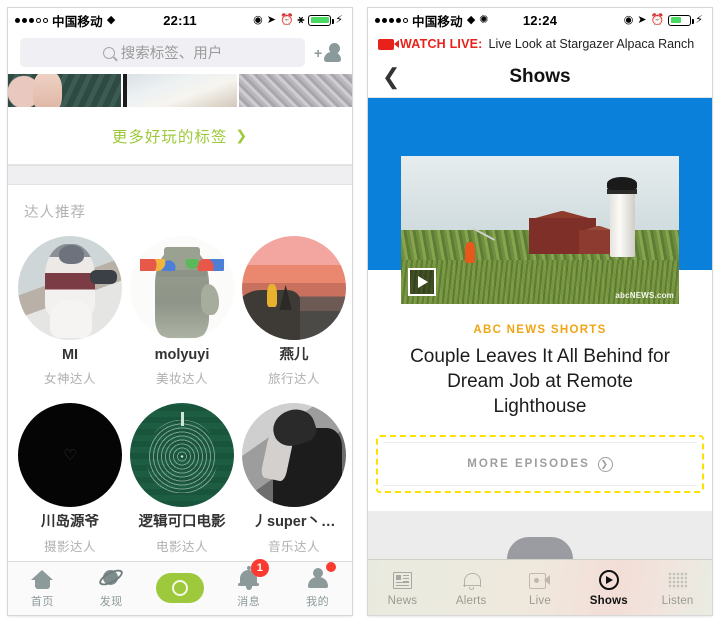  Describe the element at coordinates (422, 282) in the screenshot. I see `play-button-icon` at that location.